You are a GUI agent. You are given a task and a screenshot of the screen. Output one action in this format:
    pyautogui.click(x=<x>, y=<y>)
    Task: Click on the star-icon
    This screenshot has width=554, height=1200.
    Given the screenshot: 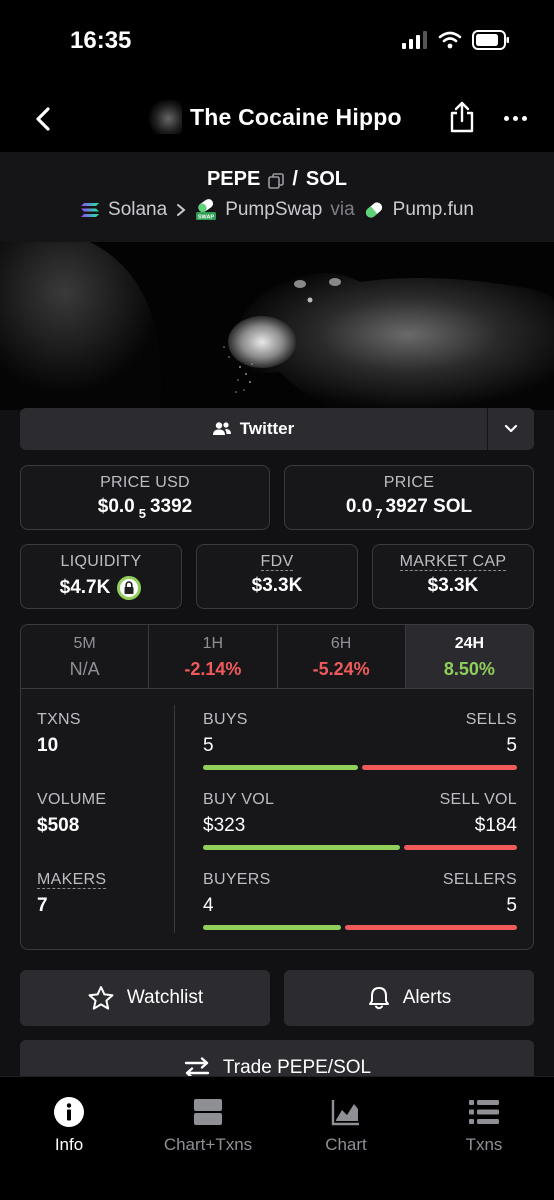 What is the action you would take?
    pyautogui.click(x=101, y=998)
    